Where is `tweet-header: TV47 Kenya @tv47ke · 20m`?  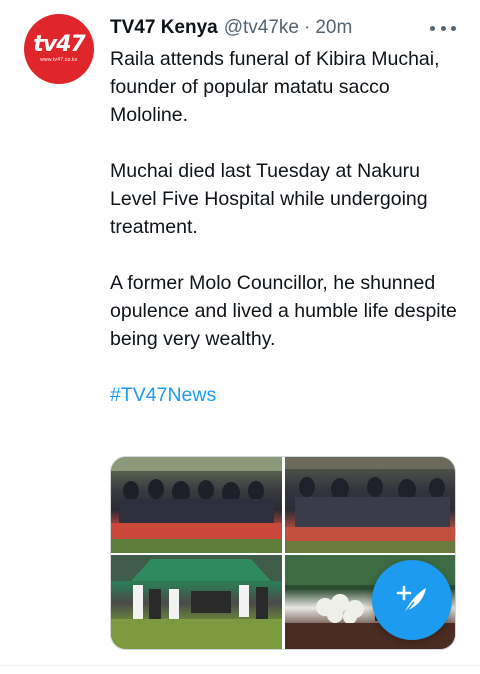
tweet-header: TV47 Kenya @tv47ke · 20m is located at coordinates (231, 28).